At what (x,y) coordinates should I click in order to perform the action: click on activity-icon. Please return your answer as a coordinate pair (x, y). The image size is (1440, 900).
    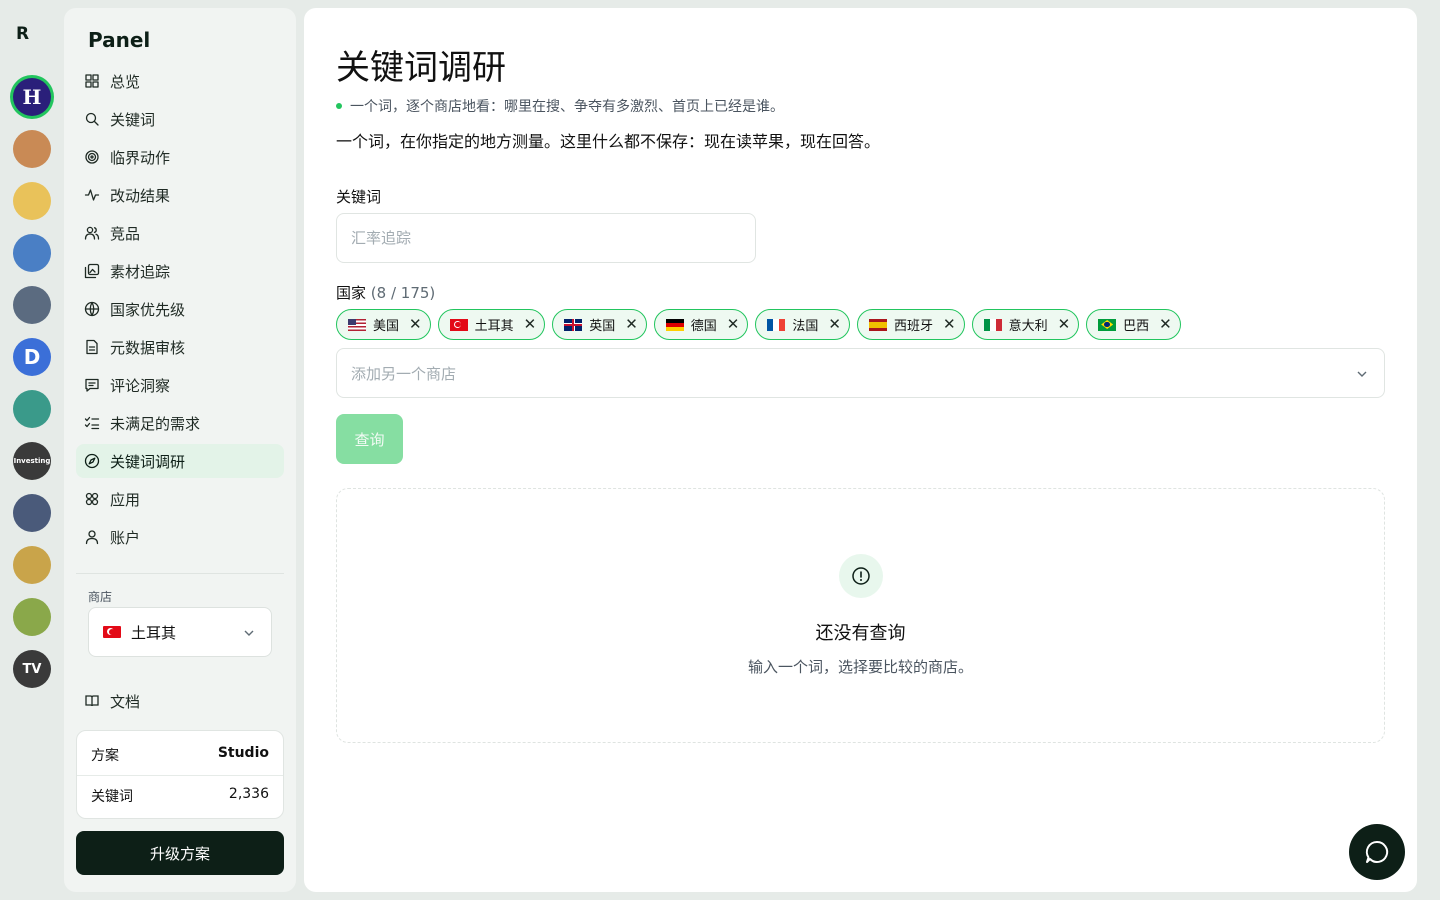
    Looking at the image, I should click on (92, 195).